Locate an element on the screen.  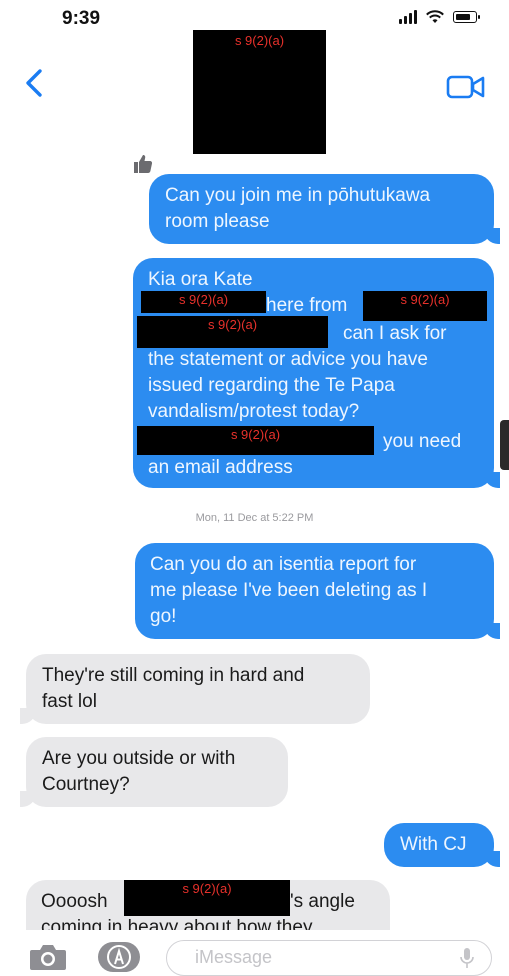
message-text: me please I've been deleting as I is located at coordinates (289, 590).